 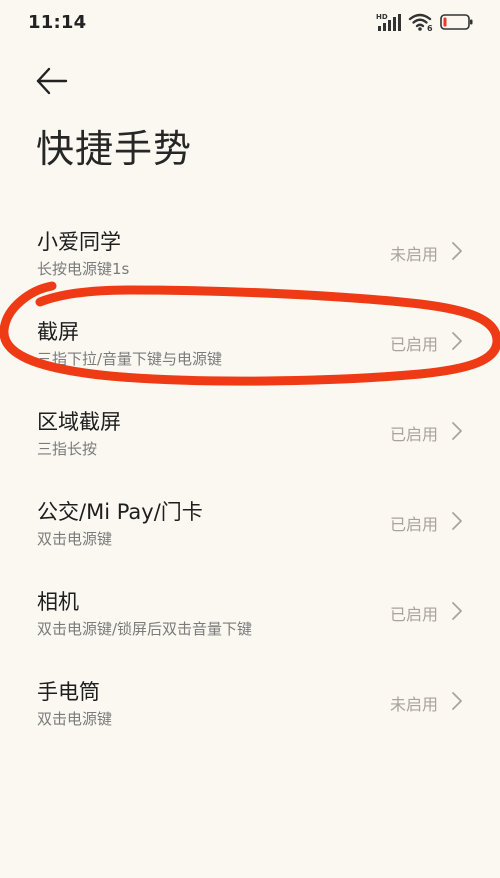 I want to click on list-item-subtitle: 三指长按, so click(x=67, y=449).